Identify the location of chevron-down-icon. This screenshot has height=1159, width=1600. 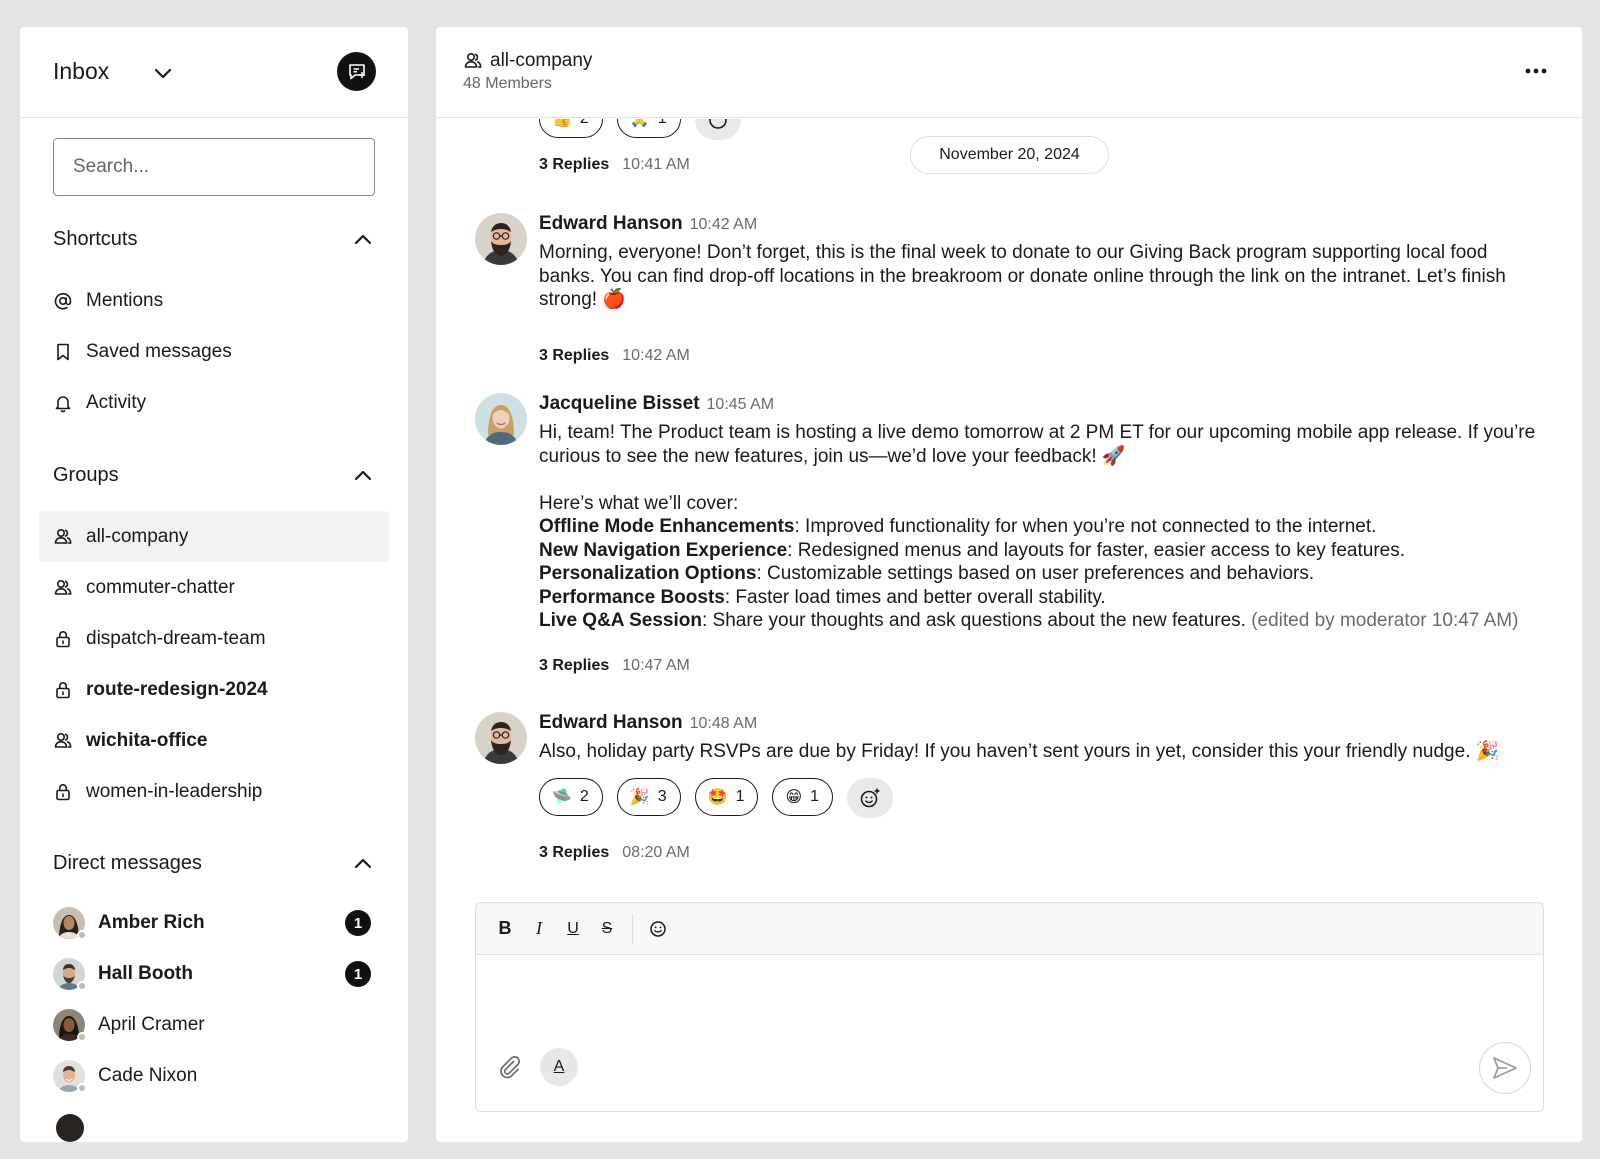
(163, 73).